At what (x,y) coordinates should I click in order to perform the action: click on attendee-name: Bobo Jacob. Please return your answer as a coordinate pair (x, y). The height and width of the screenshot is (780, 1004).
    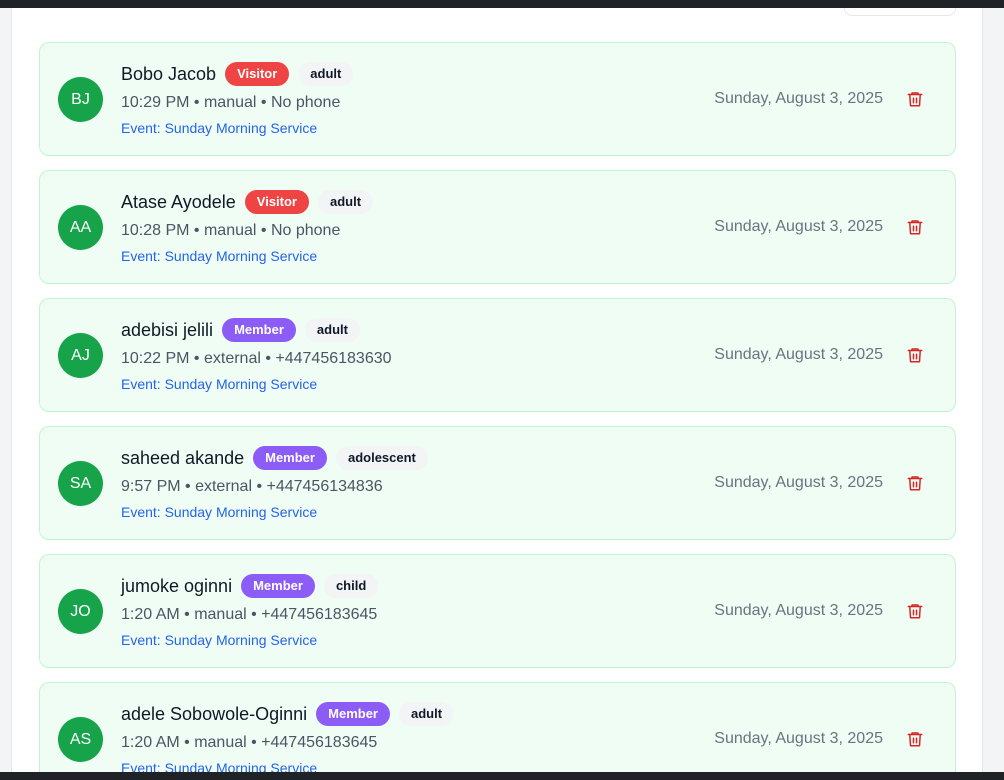
    Looking at the image, I should click on (169, 73).